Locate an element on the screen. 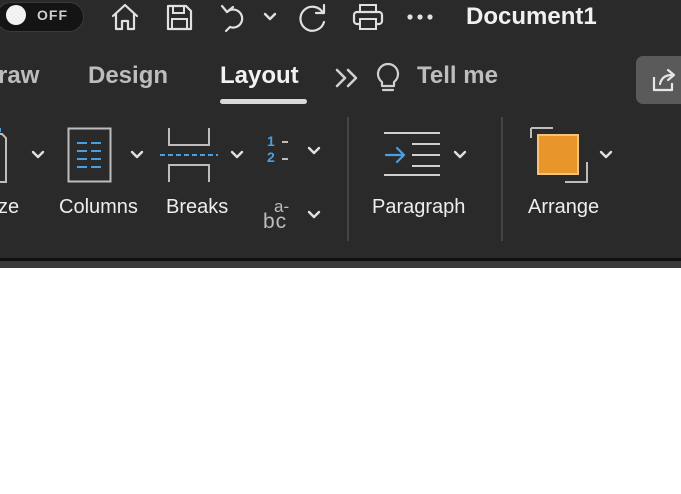 This screenshot has height=494, width=681. hyphenation-dropdown-chevron-icon is located at coordinates (314, 215).